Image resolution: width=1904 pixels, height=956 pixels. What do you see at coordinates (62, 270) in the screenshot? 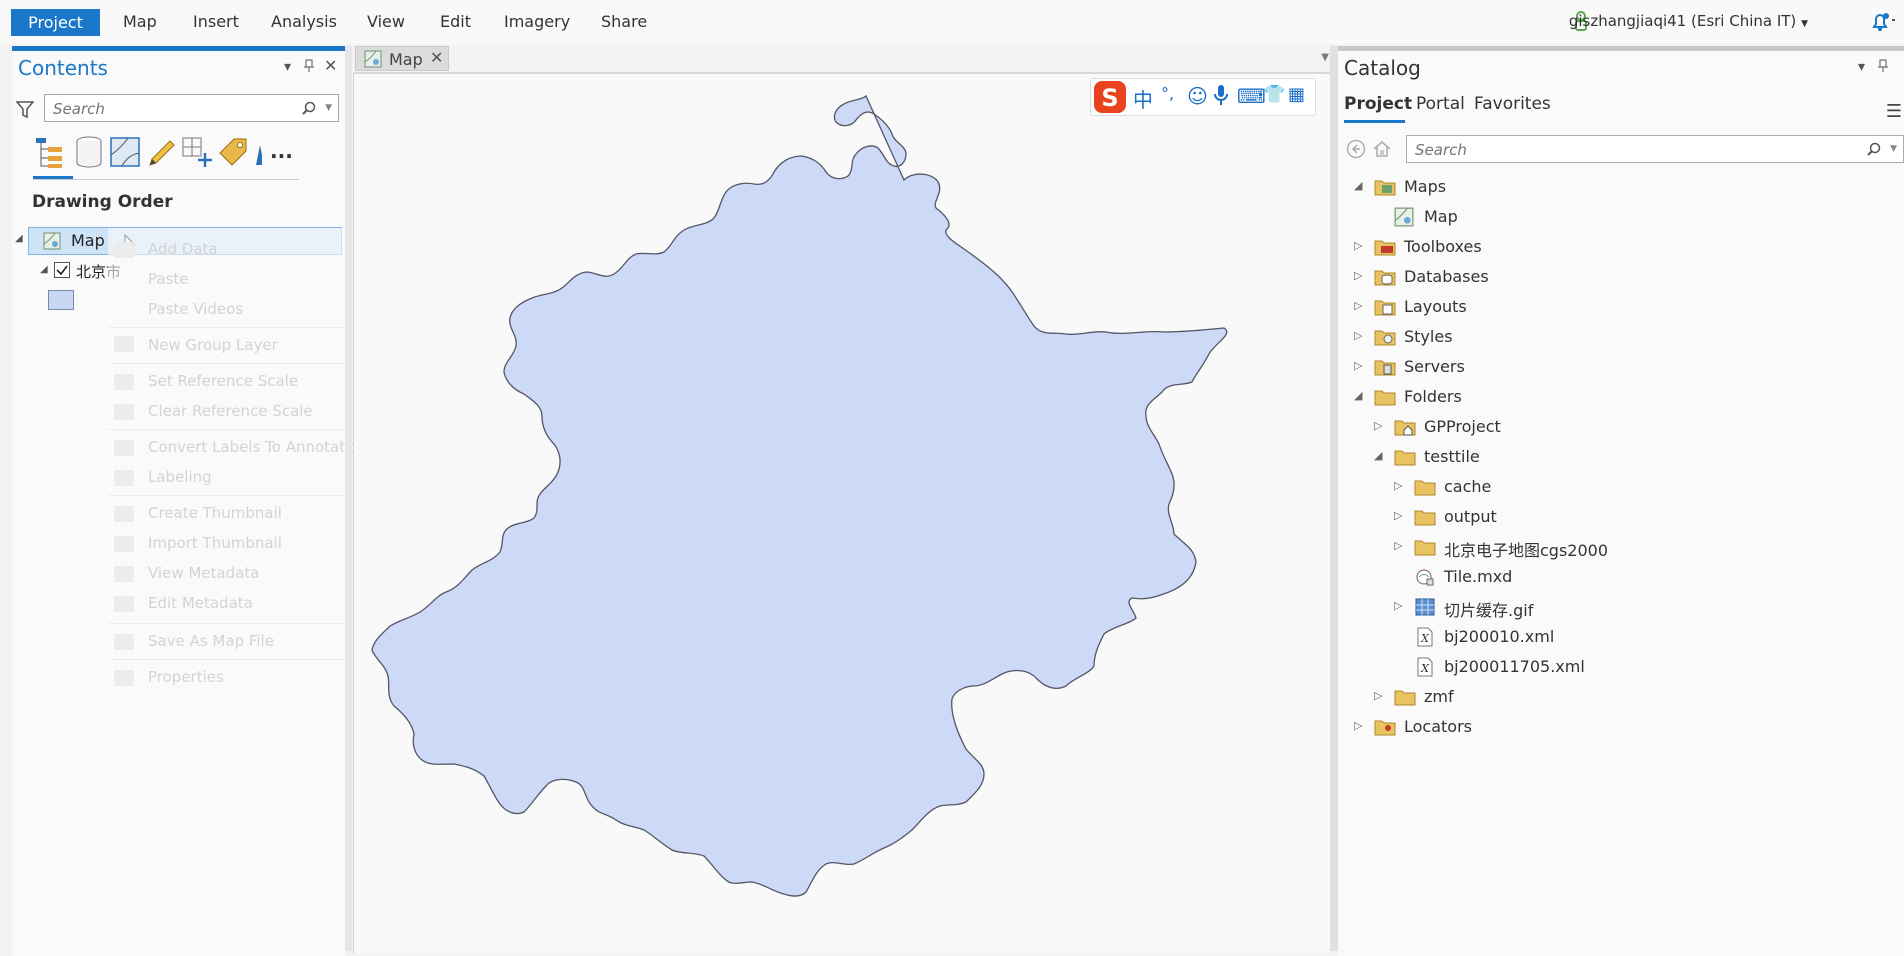
I see `layer-visibility-checkbox` at bounding box center [62, 270].